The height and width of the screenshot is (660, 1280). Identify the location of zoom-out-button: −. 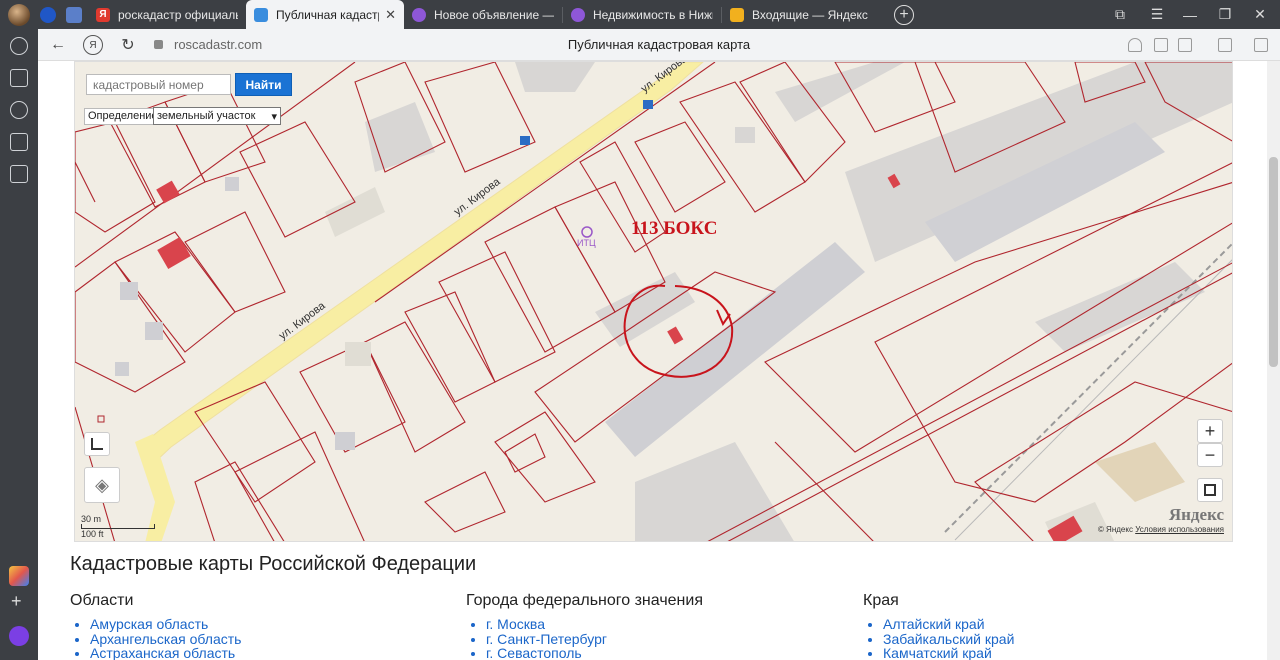
(1210, 455).